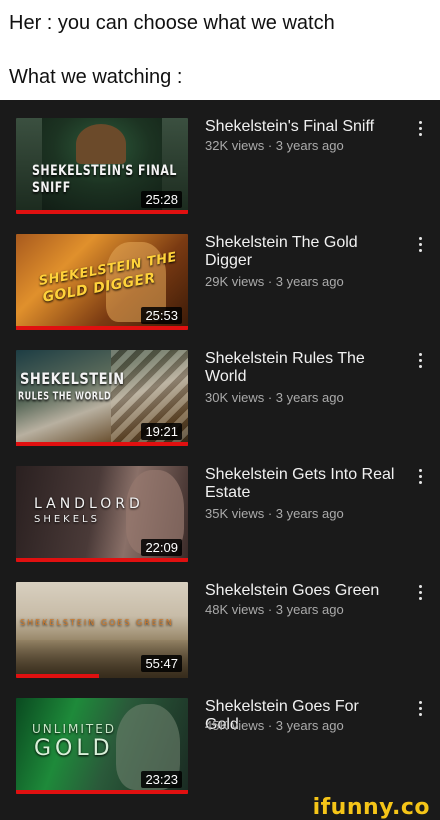 This screenshot has height=820, width=440. I want to click on video-duration: 25:28, so click(161, 199).